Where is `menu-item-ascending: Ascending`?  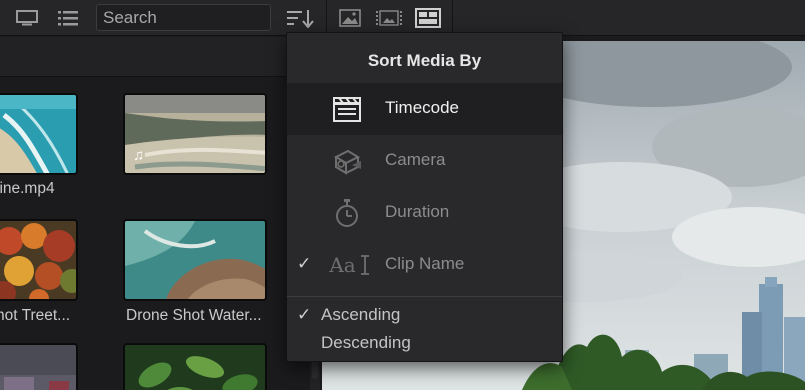 menu-item-ascending: Ascending is located at coordinates (360, 315).